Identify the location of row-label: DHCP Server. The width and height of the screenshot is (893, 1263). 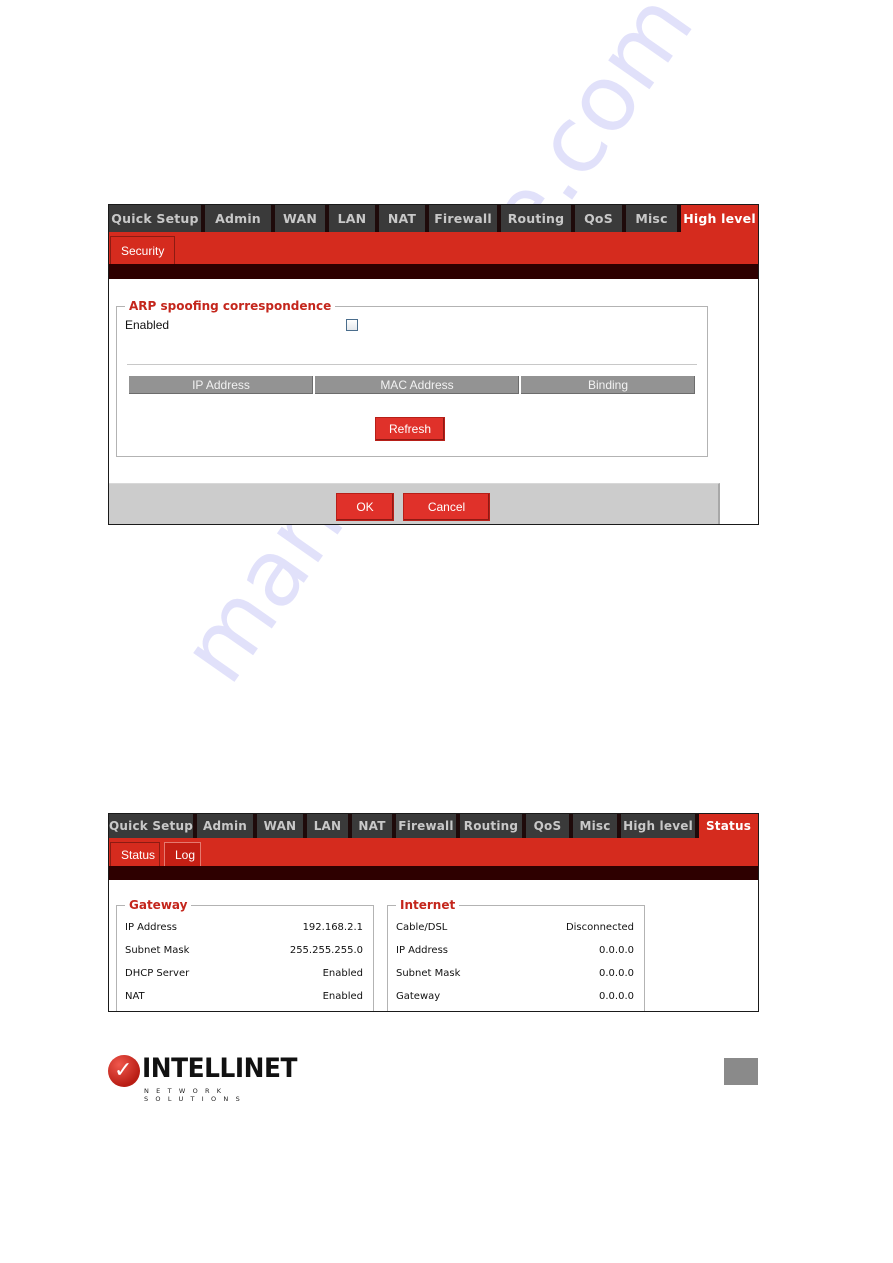
(157, 973).